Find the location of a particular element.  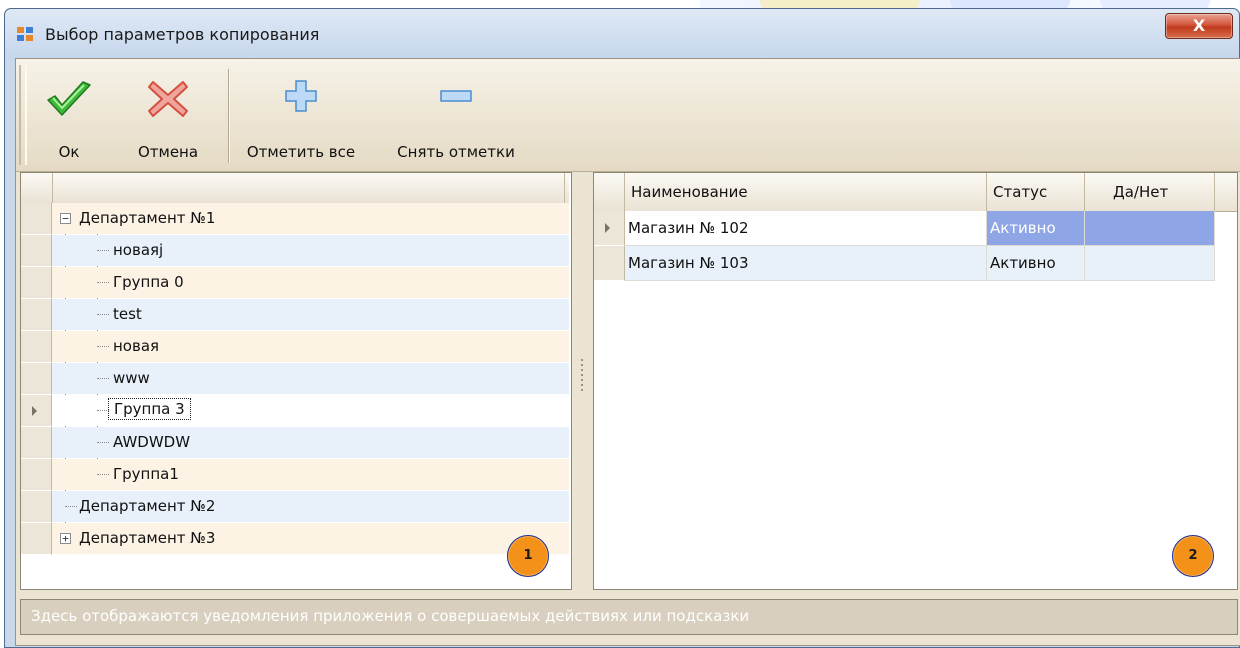

expand-icon: + is located at coordinates (65, 538).